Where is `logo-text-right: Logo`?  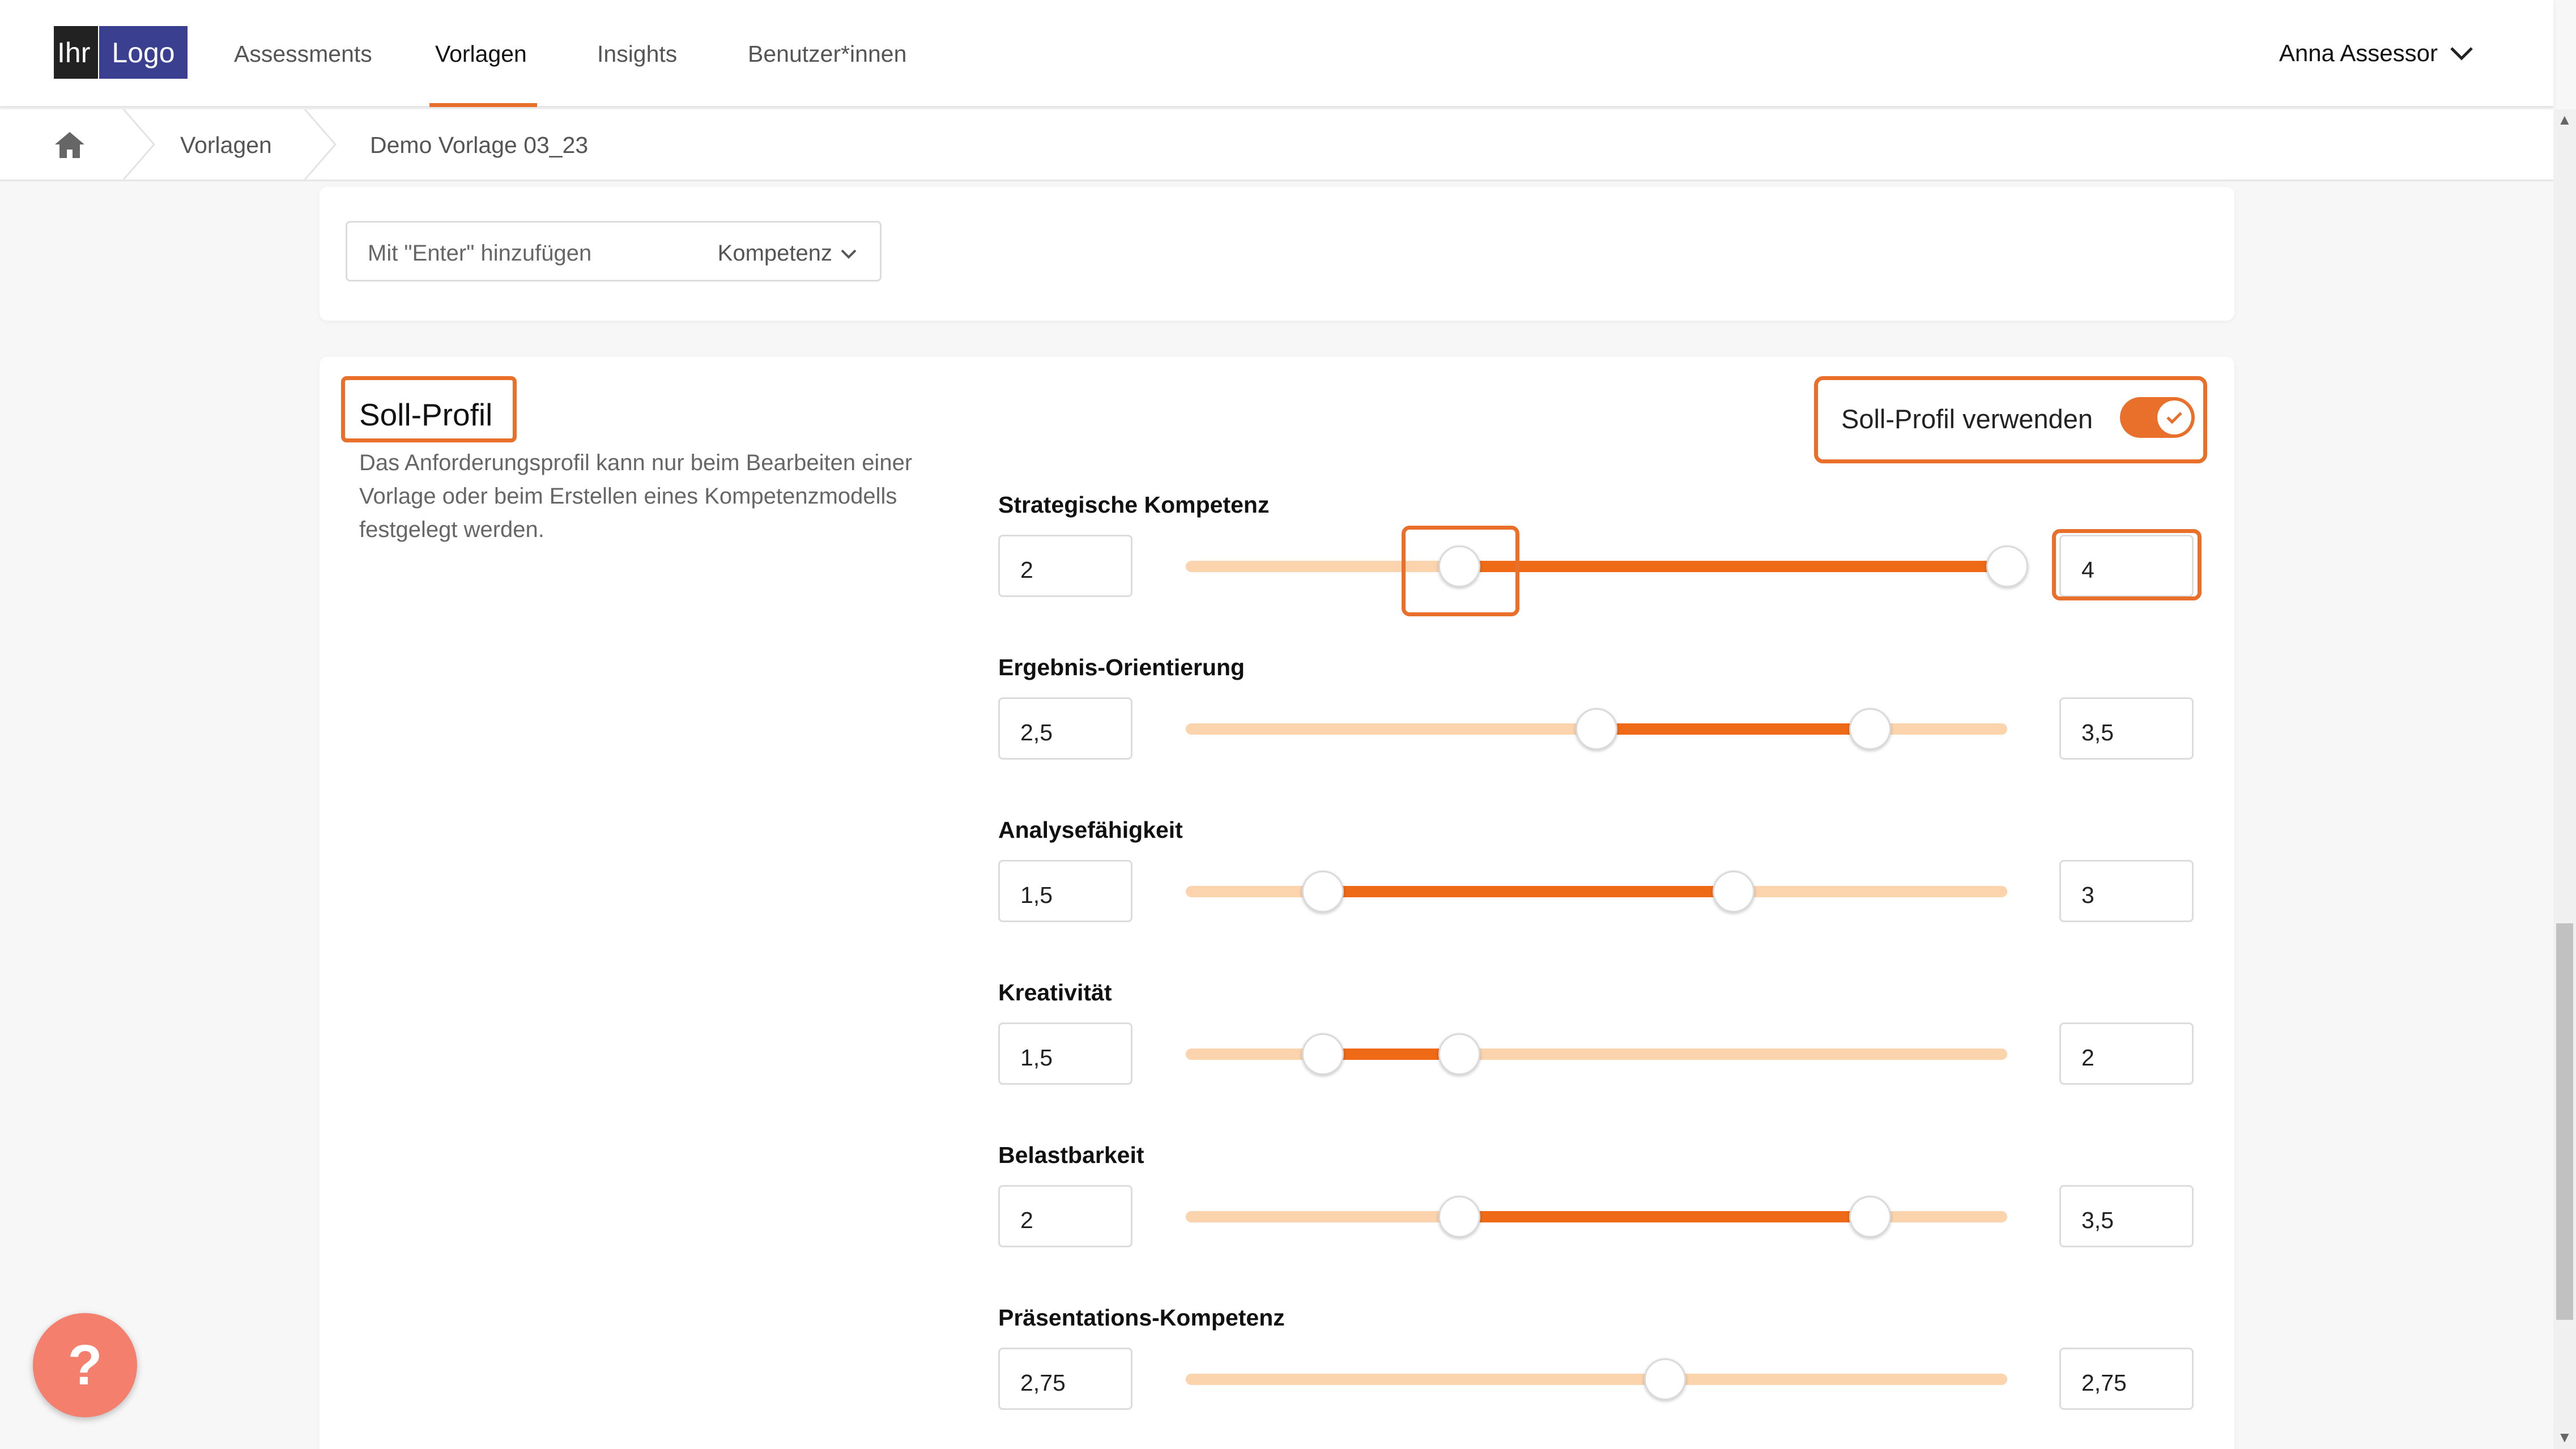
logo-text-right: Logo is located at coordinates (143, 53).